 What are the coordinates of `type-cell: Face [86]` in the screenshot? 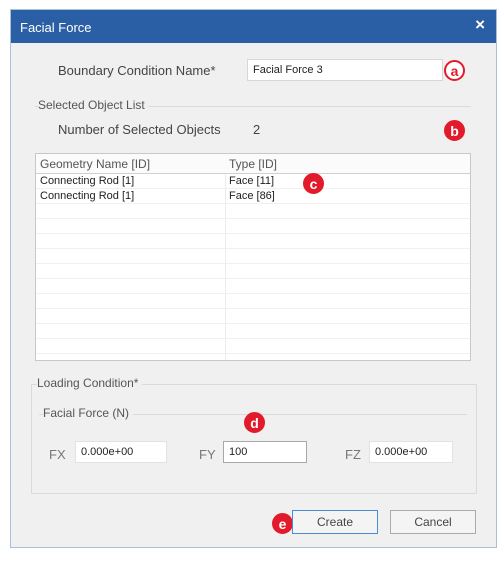 It's located at (252, 196).